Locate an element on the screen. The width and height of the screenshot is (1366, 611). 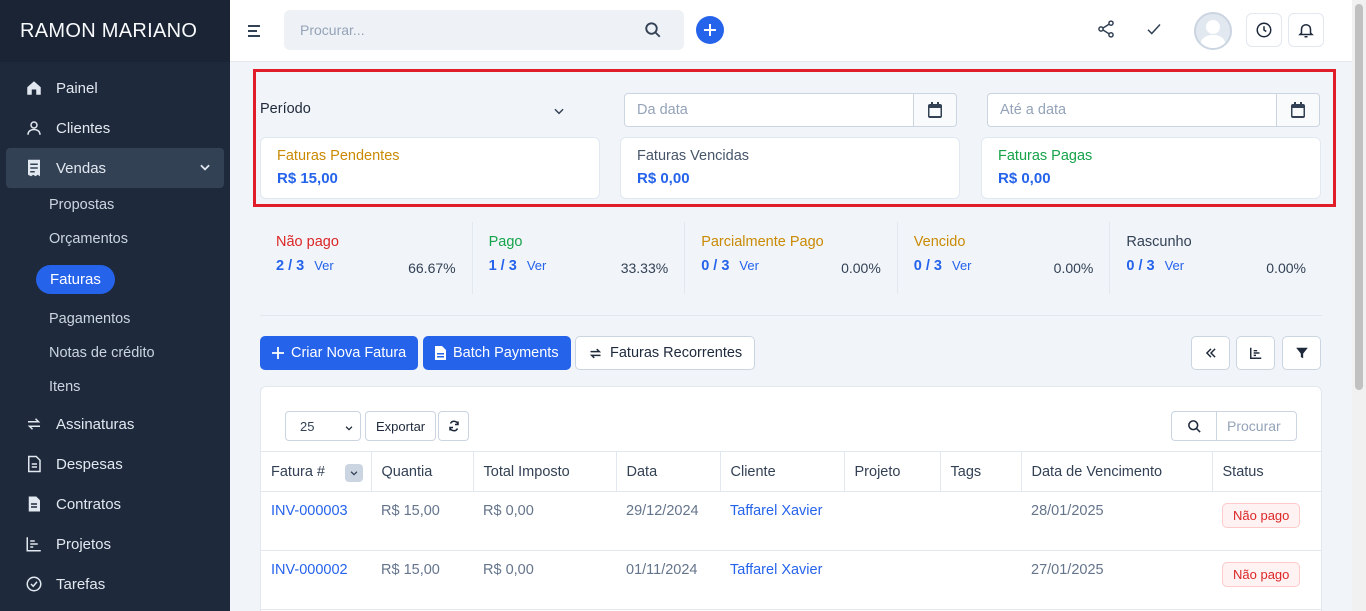
sidebar-item-assinaturas: Assinaturas is located at coordinates (115, 424).